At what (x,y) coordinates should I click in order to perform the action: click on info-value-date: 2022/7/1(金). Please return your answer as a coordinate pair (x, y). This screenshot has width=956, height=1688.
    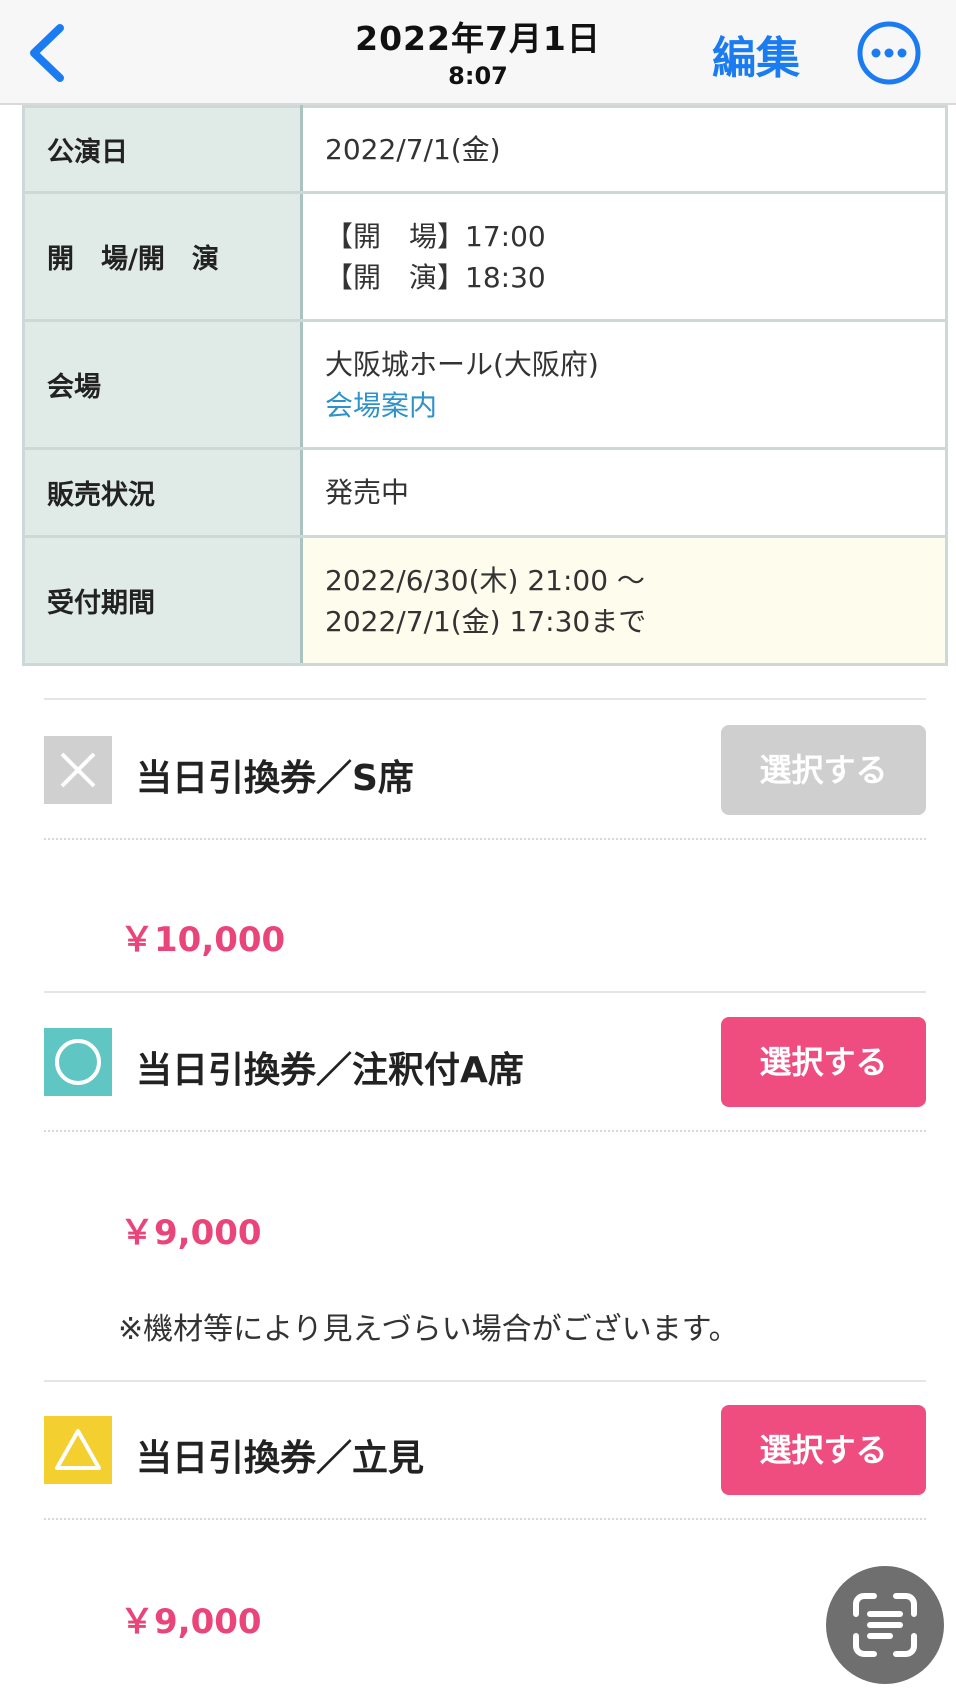
    Looking at the image, I should click on (624, 149).